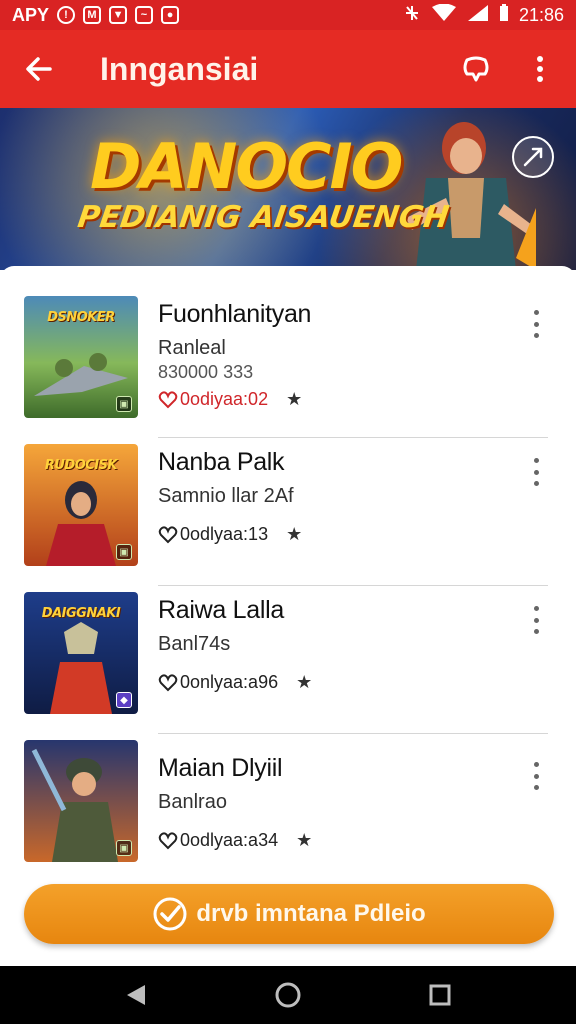  What do you see at coordinates (533, 157) in the screenshot?
I see `compass-icon` at bounding box center [533, 157].